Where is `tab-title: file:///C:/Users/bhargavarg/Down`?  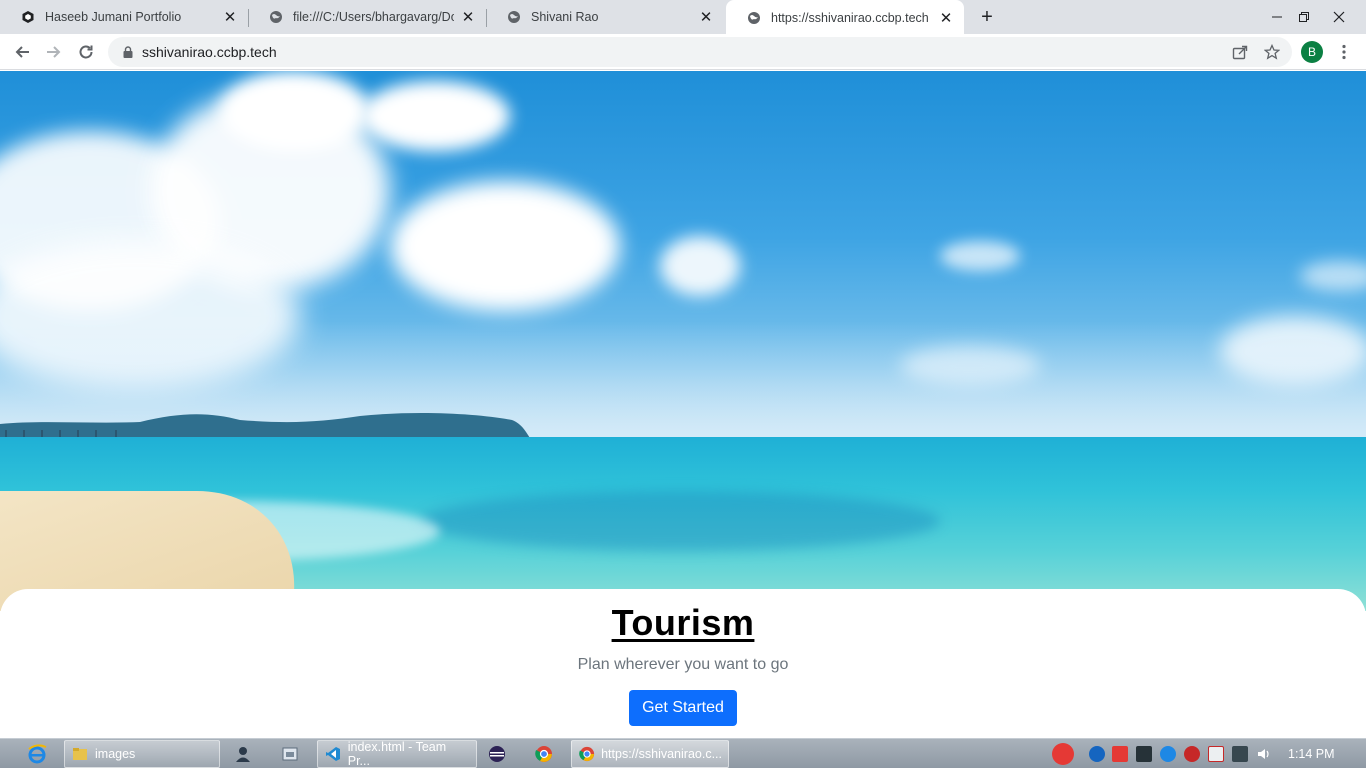 tab-title: file:///C:/Users/bhargavarg/Down is located at coordinates (373, 17).